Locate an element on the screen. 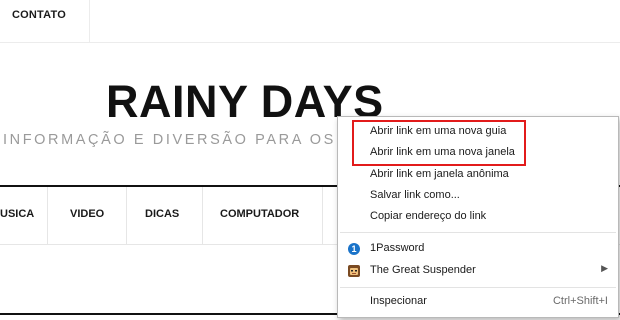 The image size is (620, 320). nav-contact: CONTATO is located at coordinates (45, 21).